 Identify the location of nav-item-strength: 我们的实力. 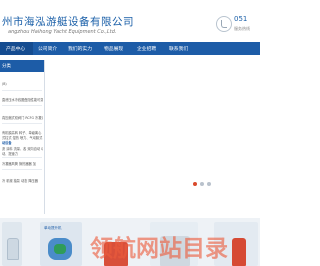
(80, 48).